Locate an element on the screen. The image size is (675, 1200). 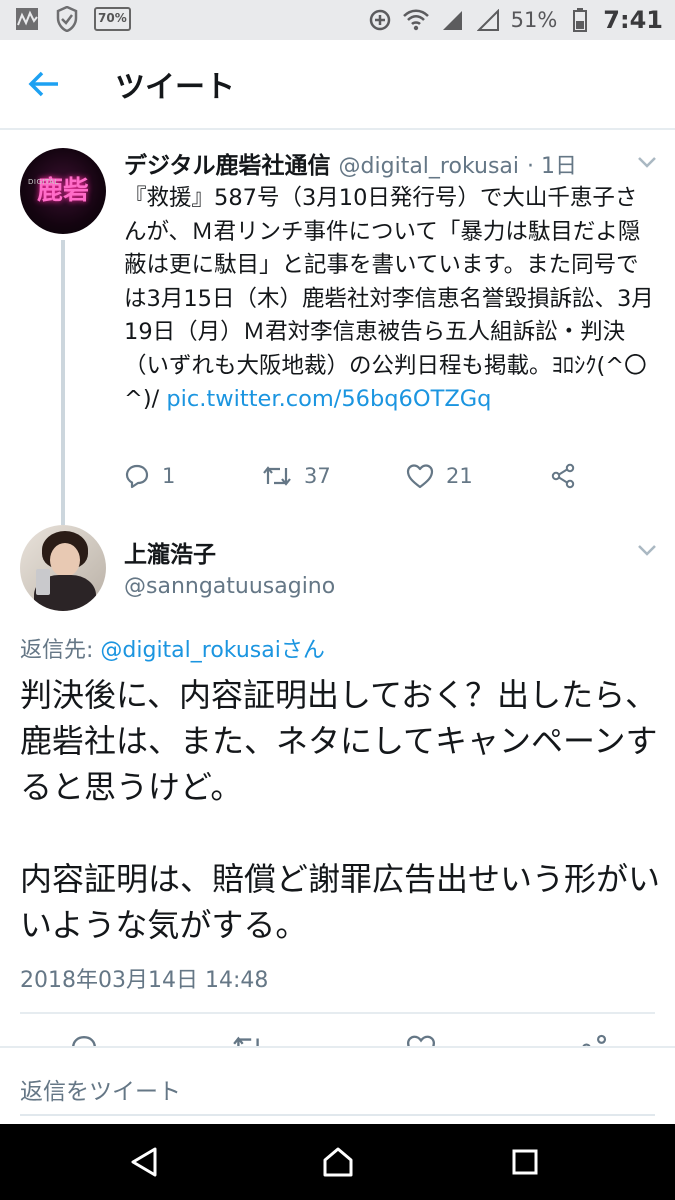
arrow-left-icon is located at coordinates (43, 84).